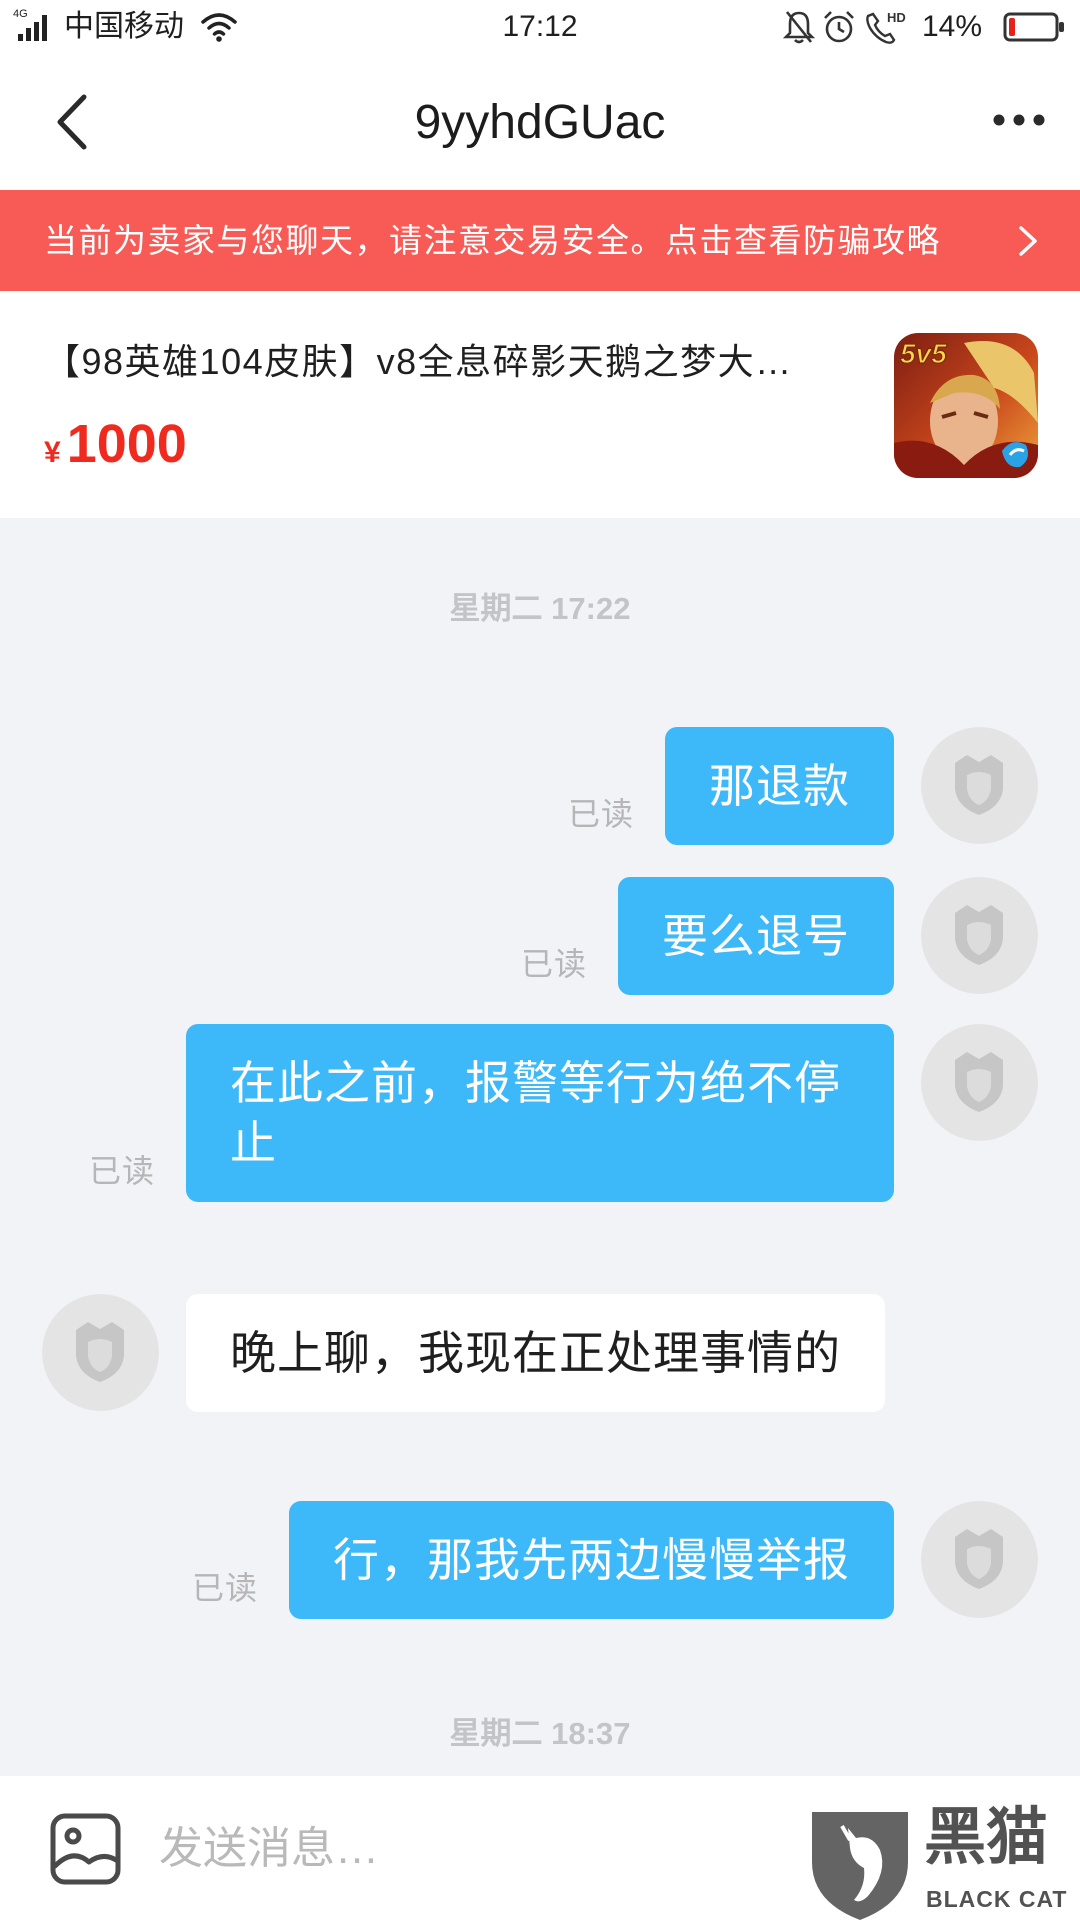  I want to click on back-button, so click(74, 122).